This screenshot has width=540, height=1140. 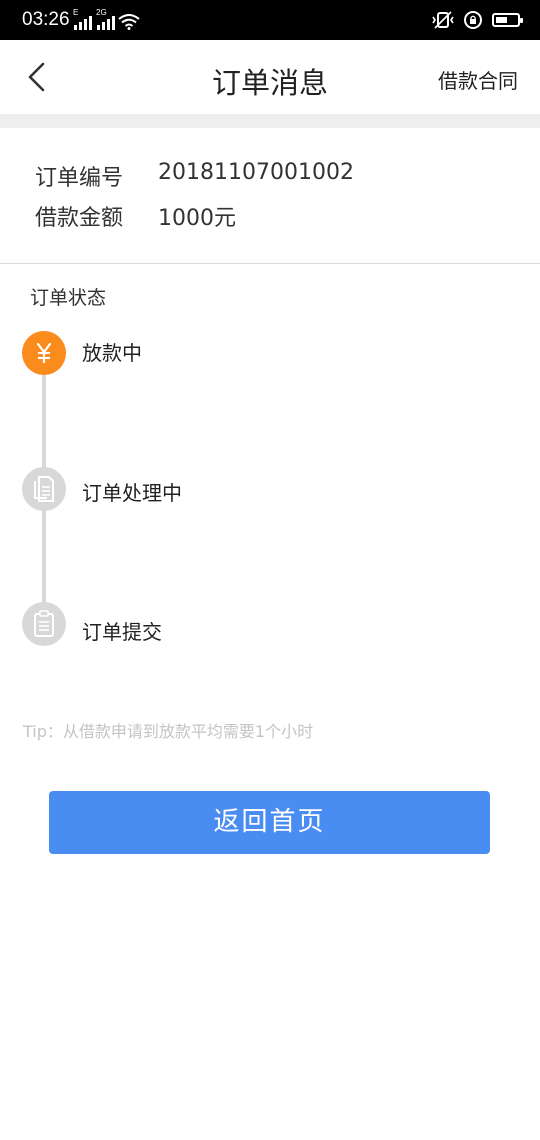 I want to click on vibrate-icon, so click(x=443, y=20).